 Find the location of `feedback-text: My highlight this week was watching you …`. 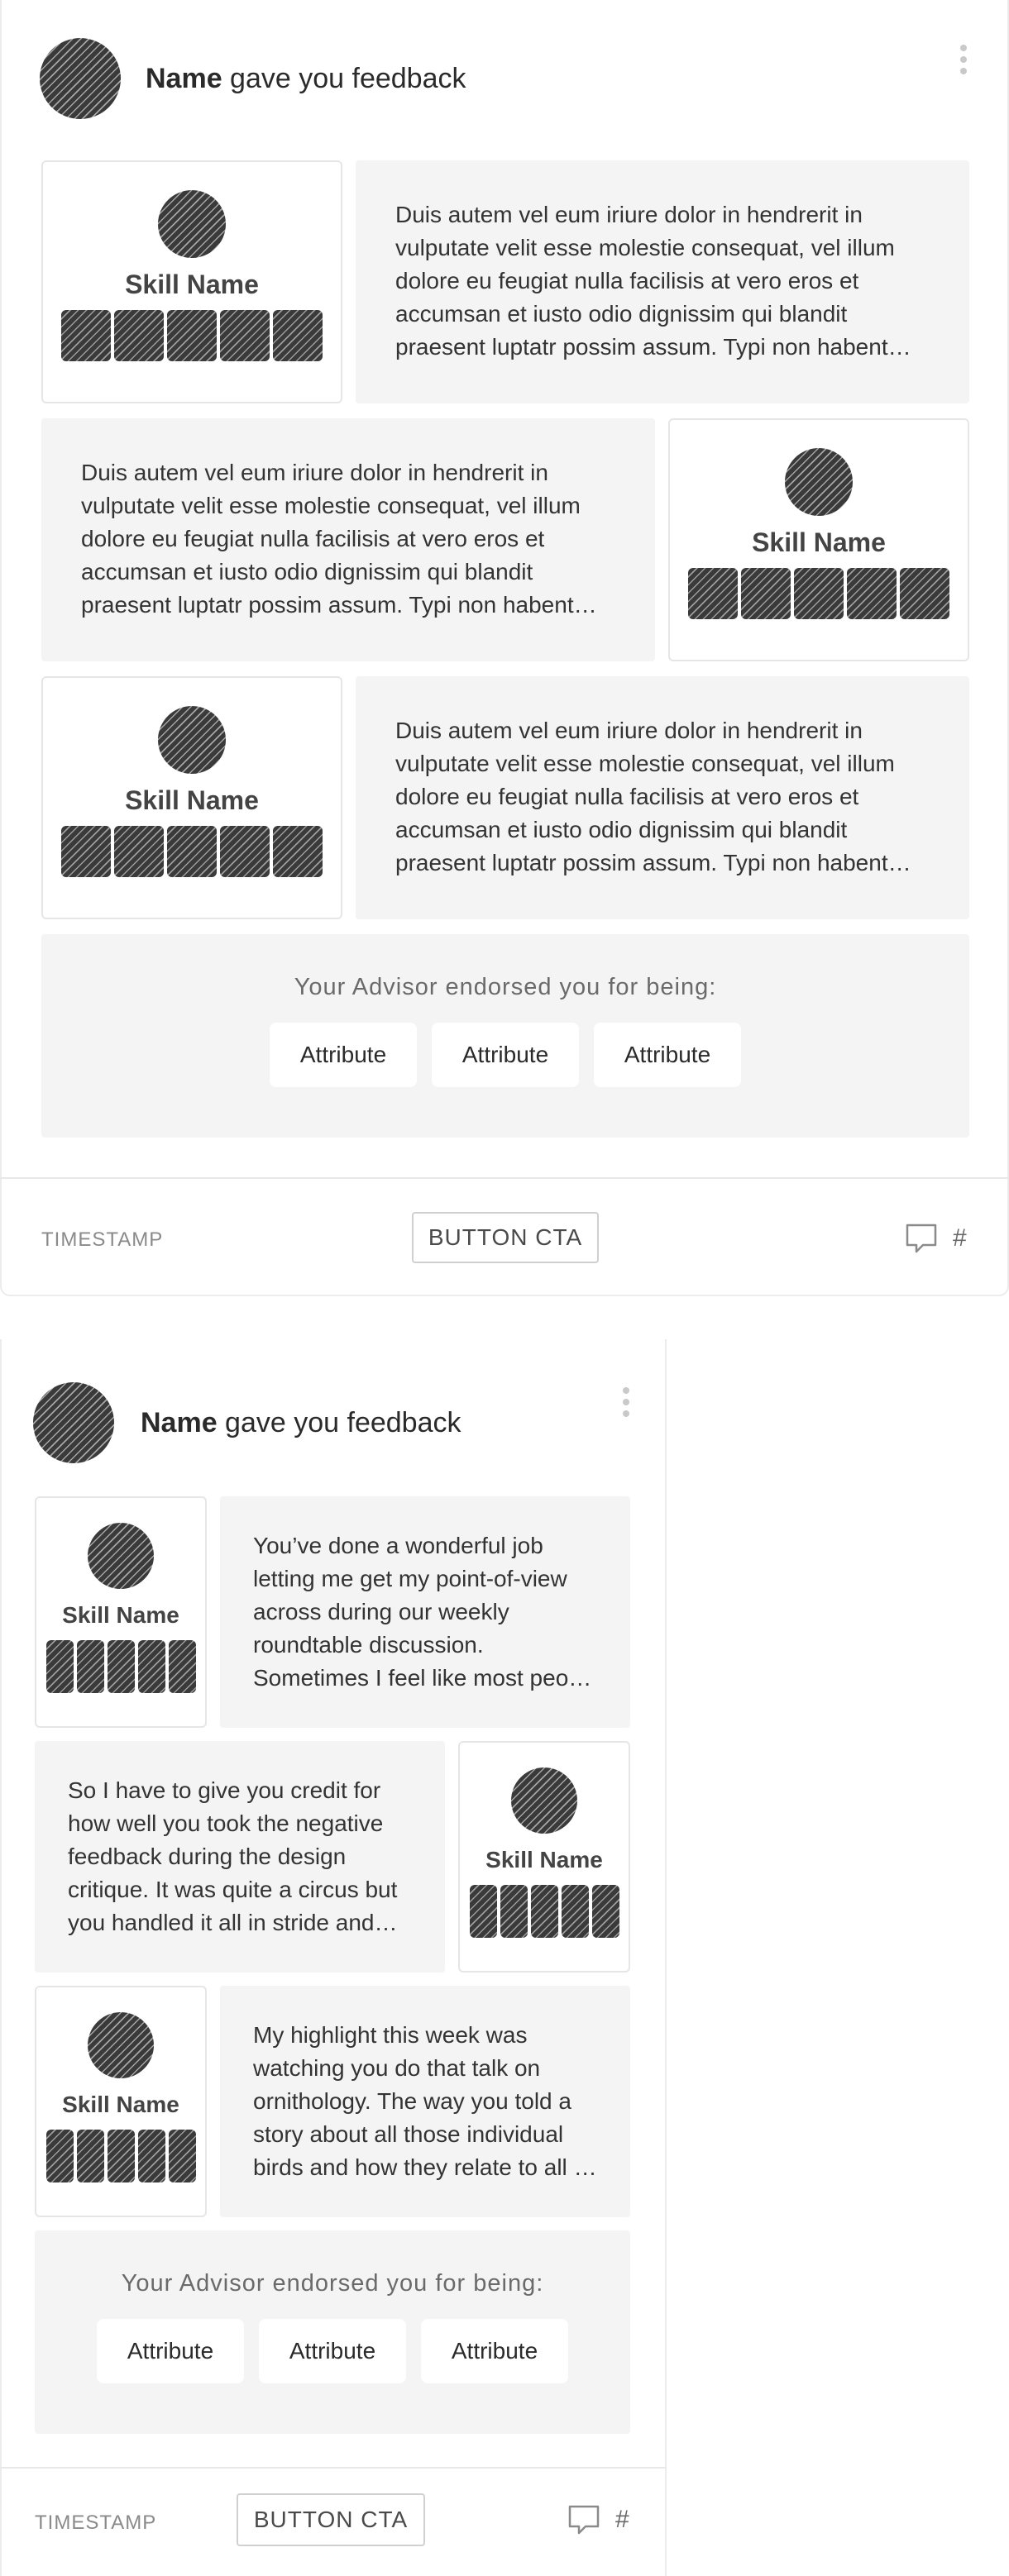

feedback-text: My highlight this week was watching you … is located at coordinates (423, 2101).